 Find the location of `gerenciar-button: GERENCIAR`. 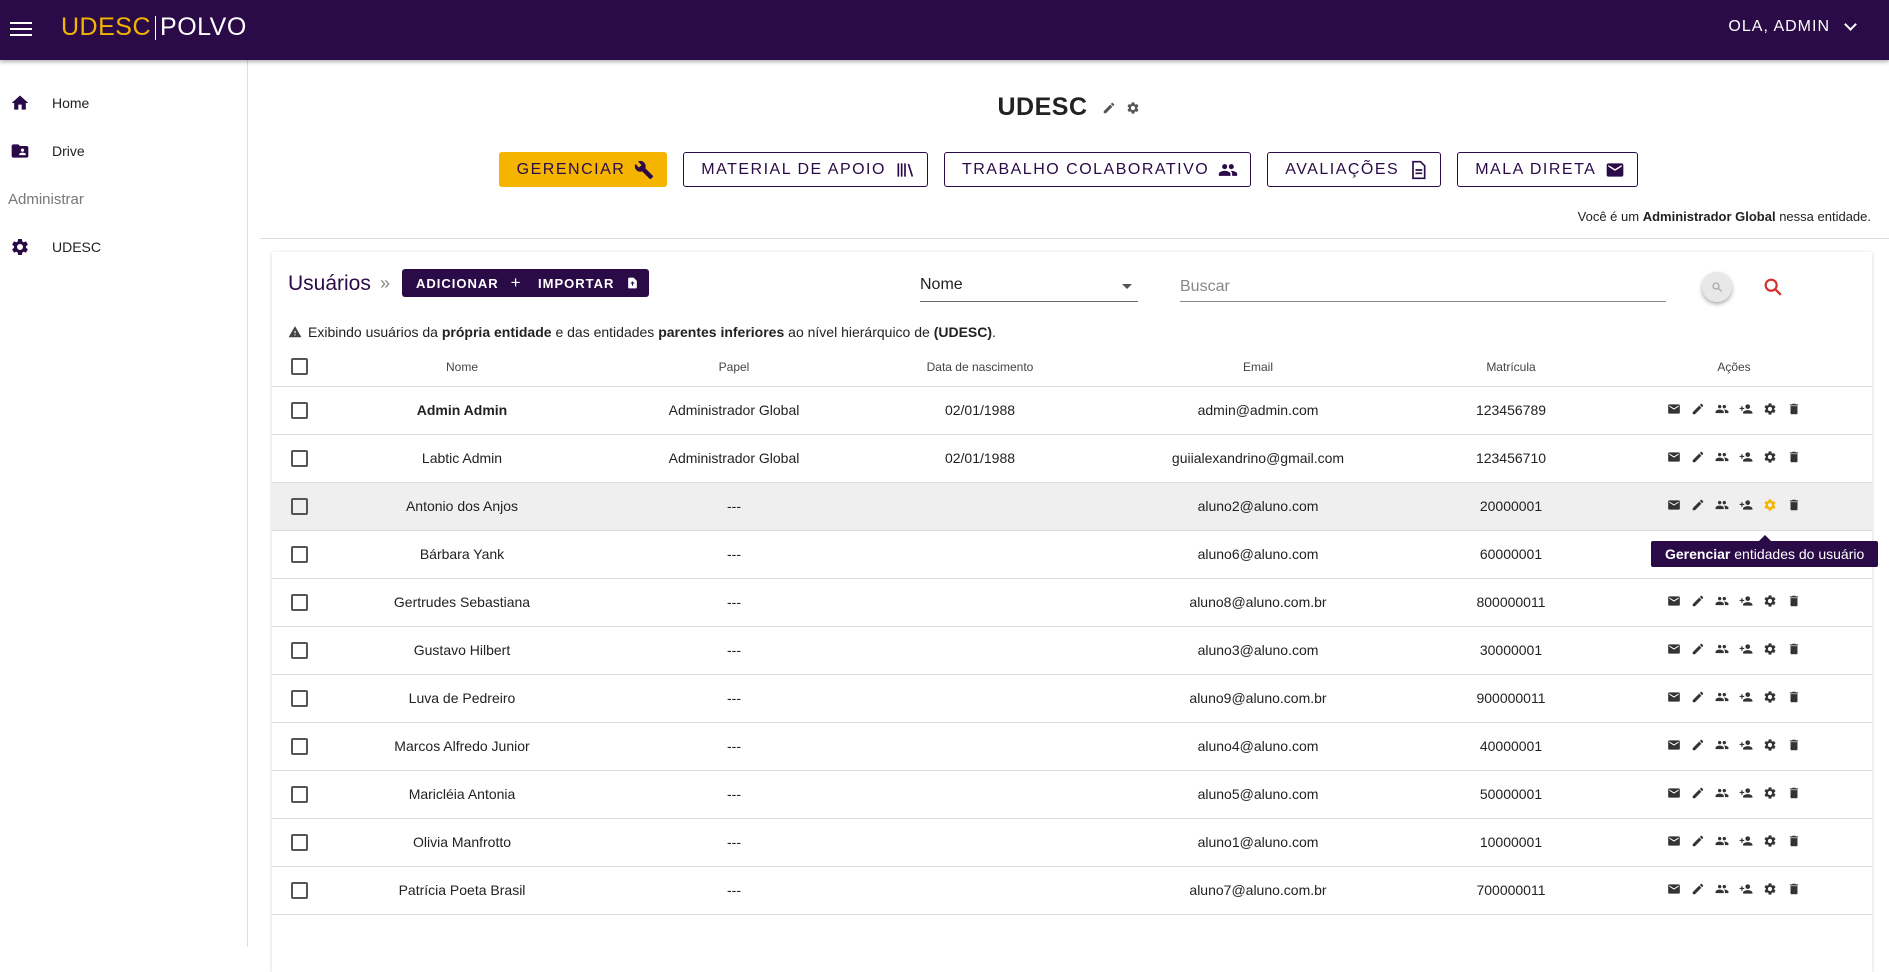

gerenciar-button: GERENCIAR is located at coordinates (583, 169).